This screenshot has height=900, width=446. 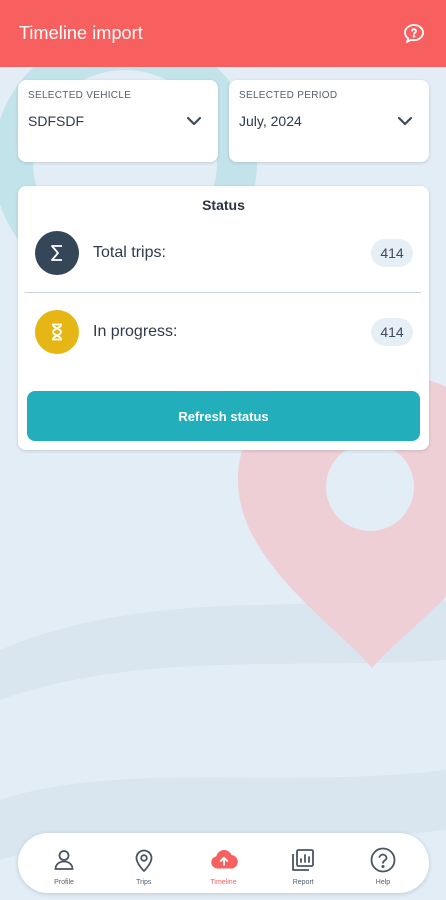 What do you see at coordinates (303, 882) in the screenshot?
I see `nav-label: Report` at bounding box center [303, 882].